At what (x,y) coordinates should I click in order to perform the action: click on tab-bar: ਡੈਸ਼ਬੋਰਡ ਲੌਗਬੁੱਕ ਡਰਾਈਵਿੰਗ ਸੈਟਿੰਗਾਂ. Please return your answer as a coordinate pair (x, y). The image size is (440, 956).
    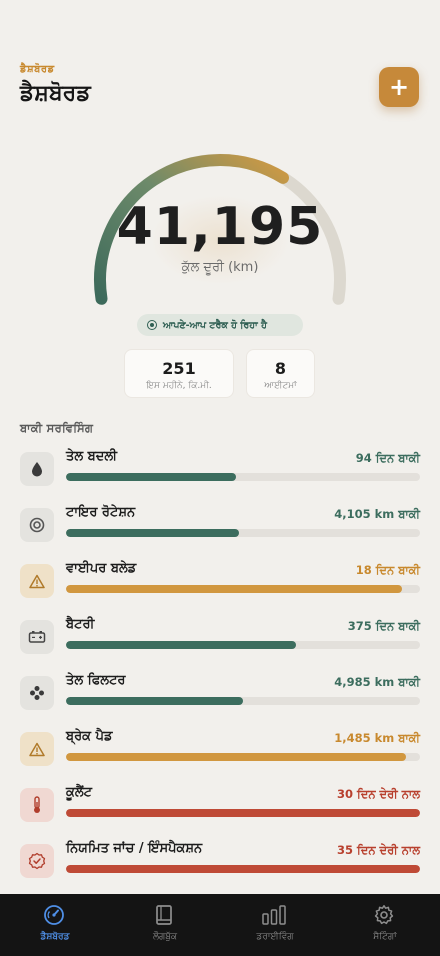
    Looking at the image, I should click on (220, 925).